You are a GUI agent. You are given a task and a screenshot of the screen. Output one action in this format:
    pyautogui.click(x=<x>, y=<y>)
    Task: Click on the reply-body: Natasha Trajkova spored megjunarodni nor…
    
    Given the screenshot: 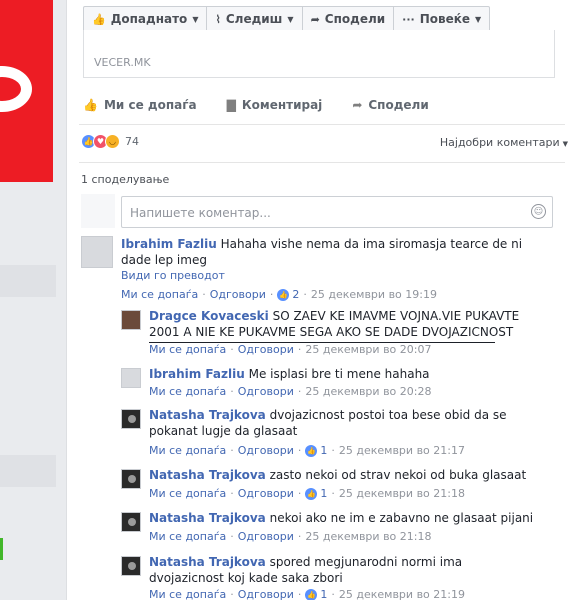 What is the action you would take?
    pyautogui.click(x=339, y=570)
    